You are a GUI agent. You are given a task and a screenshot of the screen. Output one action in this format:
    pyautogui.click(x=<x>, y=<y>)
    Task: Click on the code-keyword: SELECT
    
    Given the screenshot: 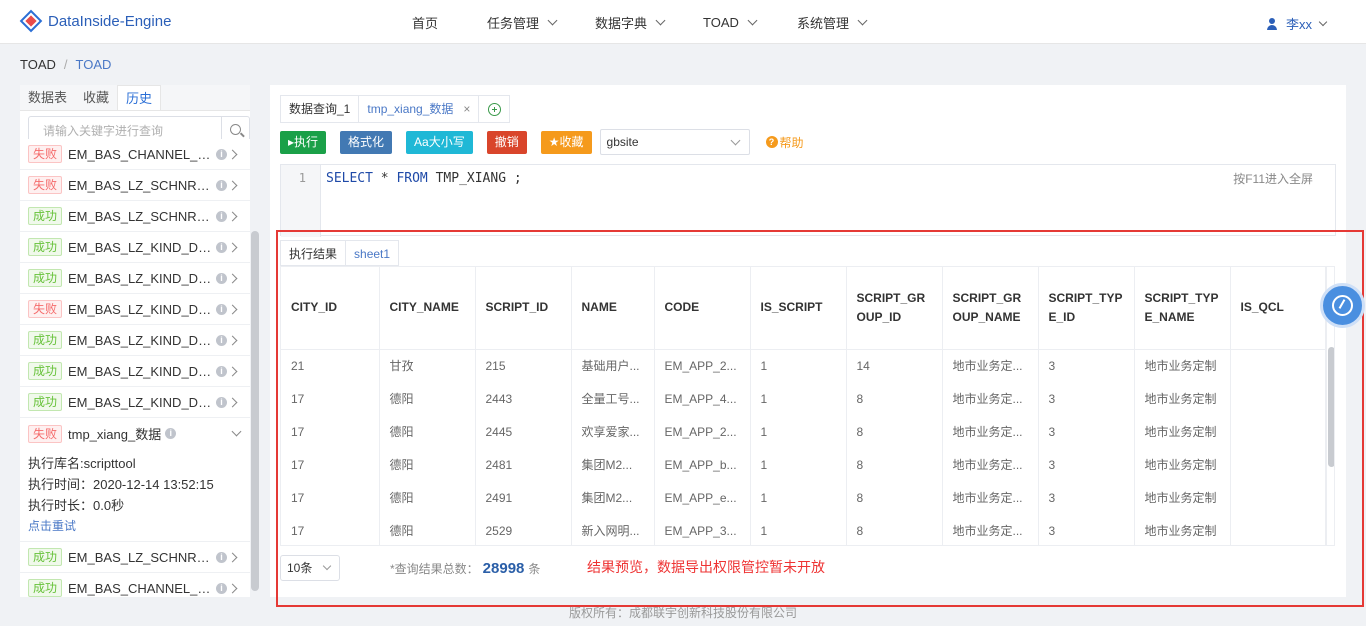 What is the action you would take?
    pyautogui.click(x=349, y=178)
    